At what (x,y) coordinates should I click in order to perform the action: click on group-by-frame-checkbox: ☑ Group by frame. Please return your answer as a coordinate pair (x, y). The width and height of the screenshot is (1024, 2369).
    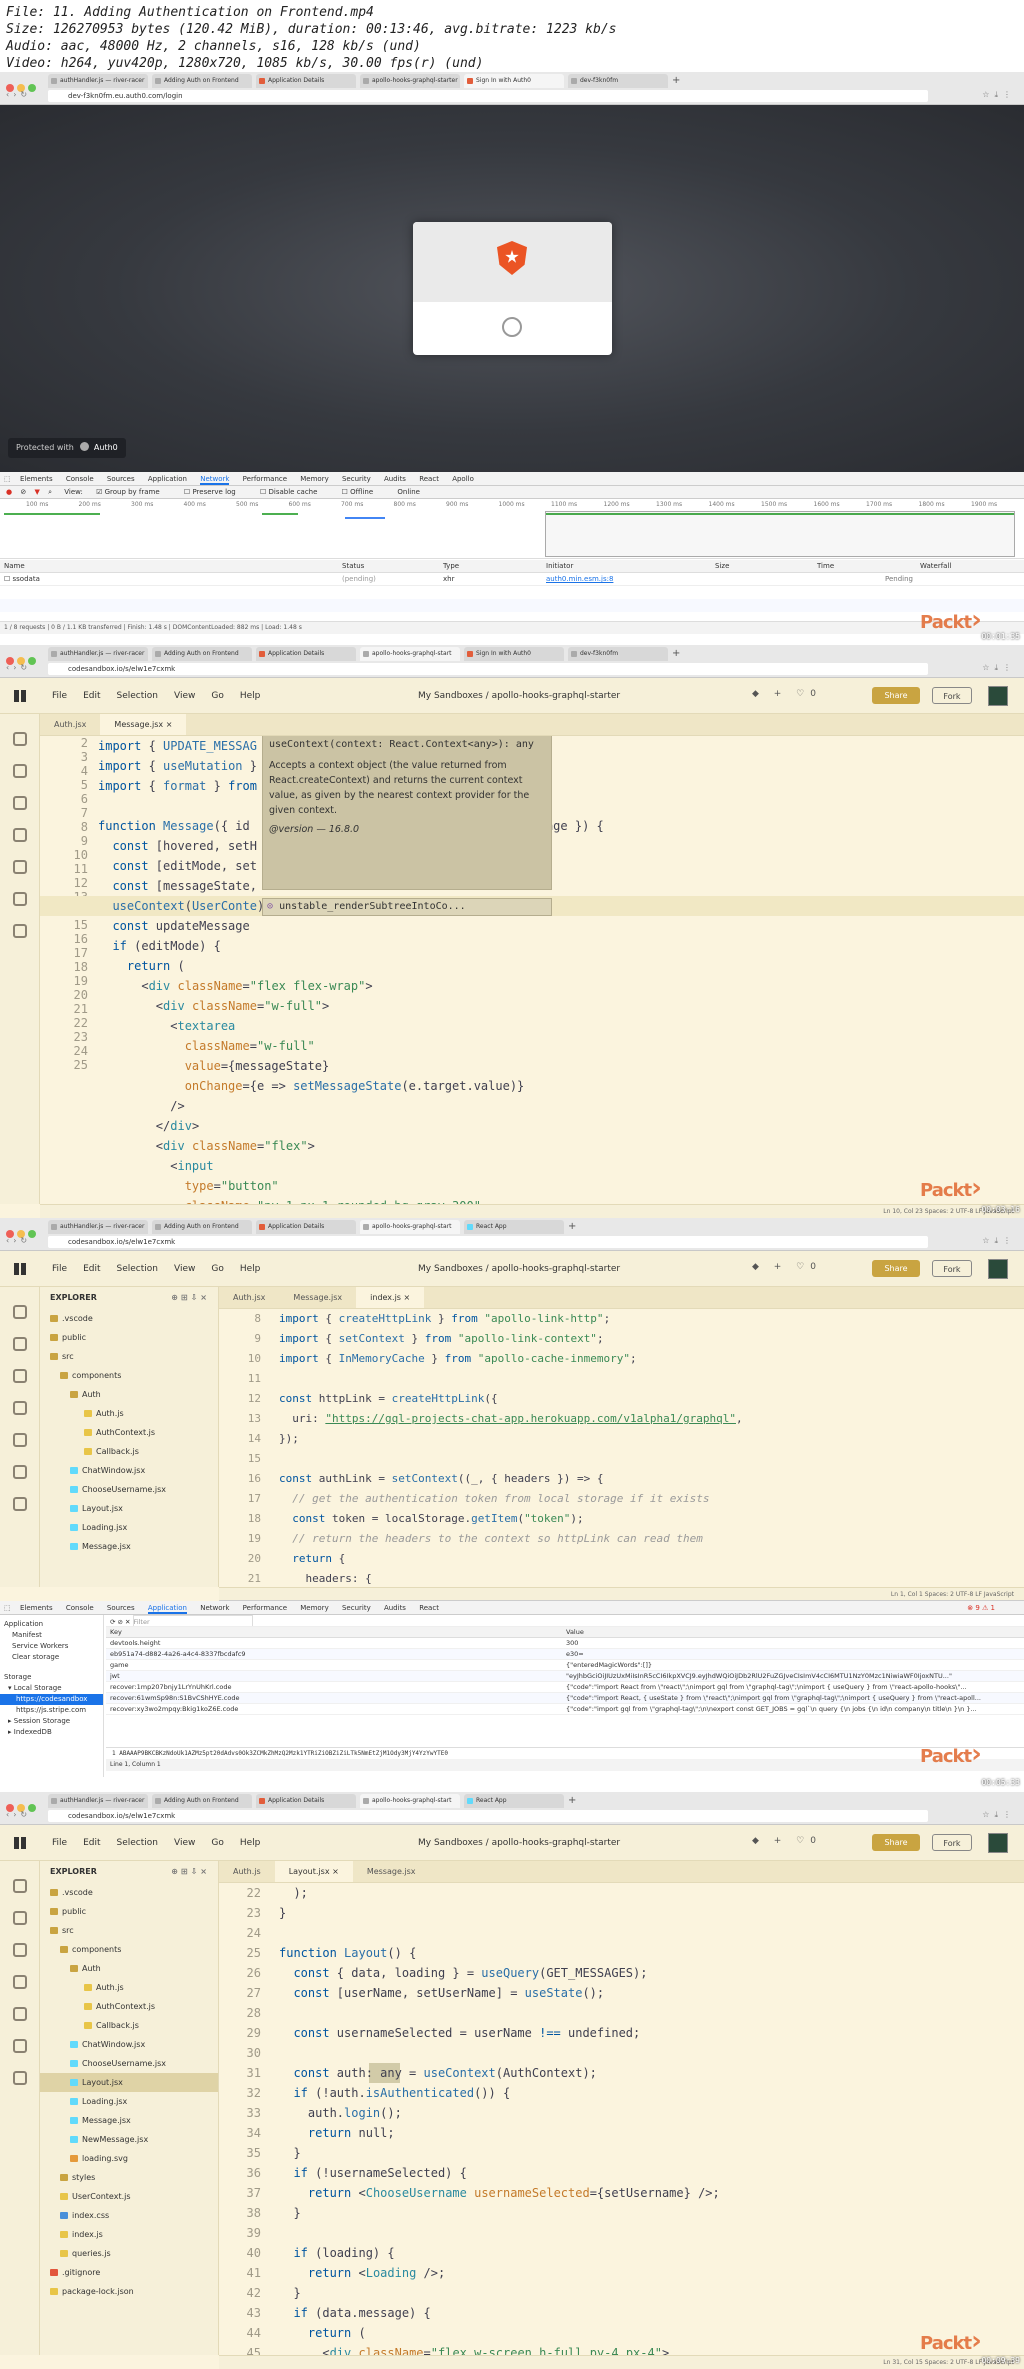
    Looking at the image, I should click on (133, 492).